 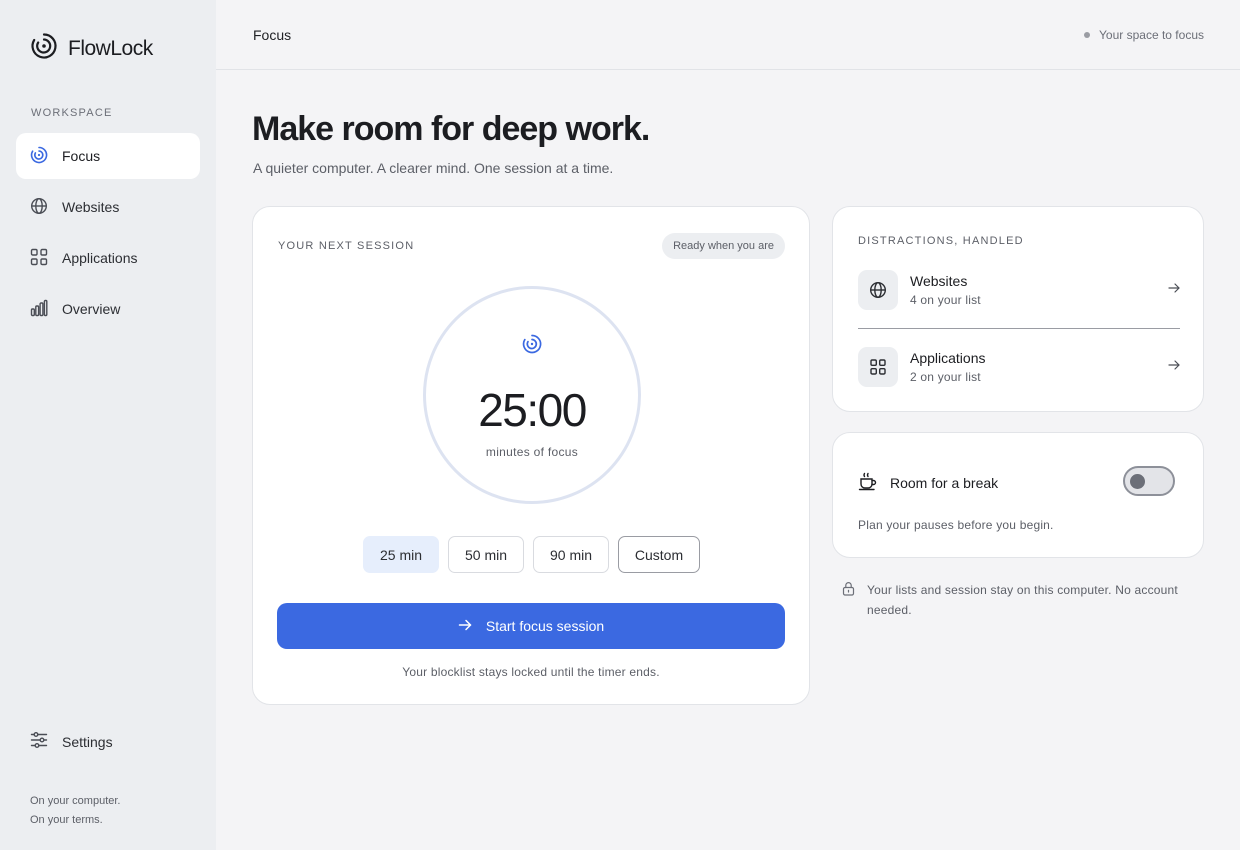 I want to click on start-button-label: Start focus session, so click(x=545, y=626).